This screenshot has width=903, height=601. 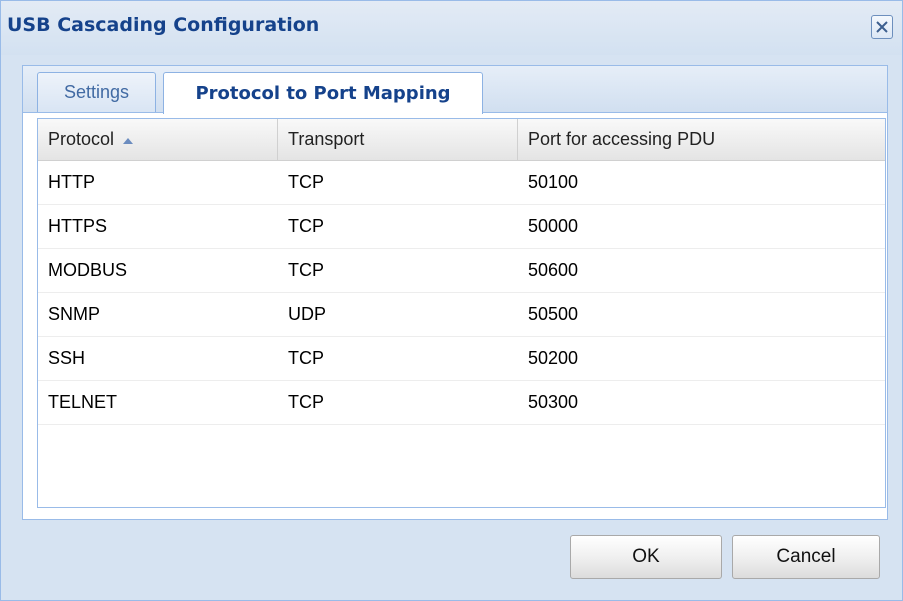 What do you see at coordinates (553, 314) in the screenshot?
I see `port-cell: 50500` at bounding box center [553, 314].